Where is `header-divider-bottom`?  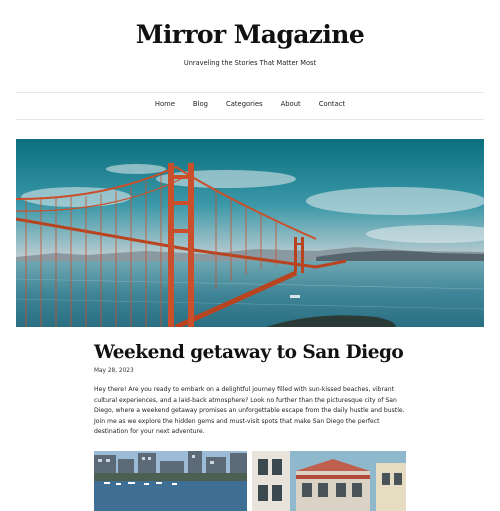
header-divider-bottom is located at coordinates (250, 119).